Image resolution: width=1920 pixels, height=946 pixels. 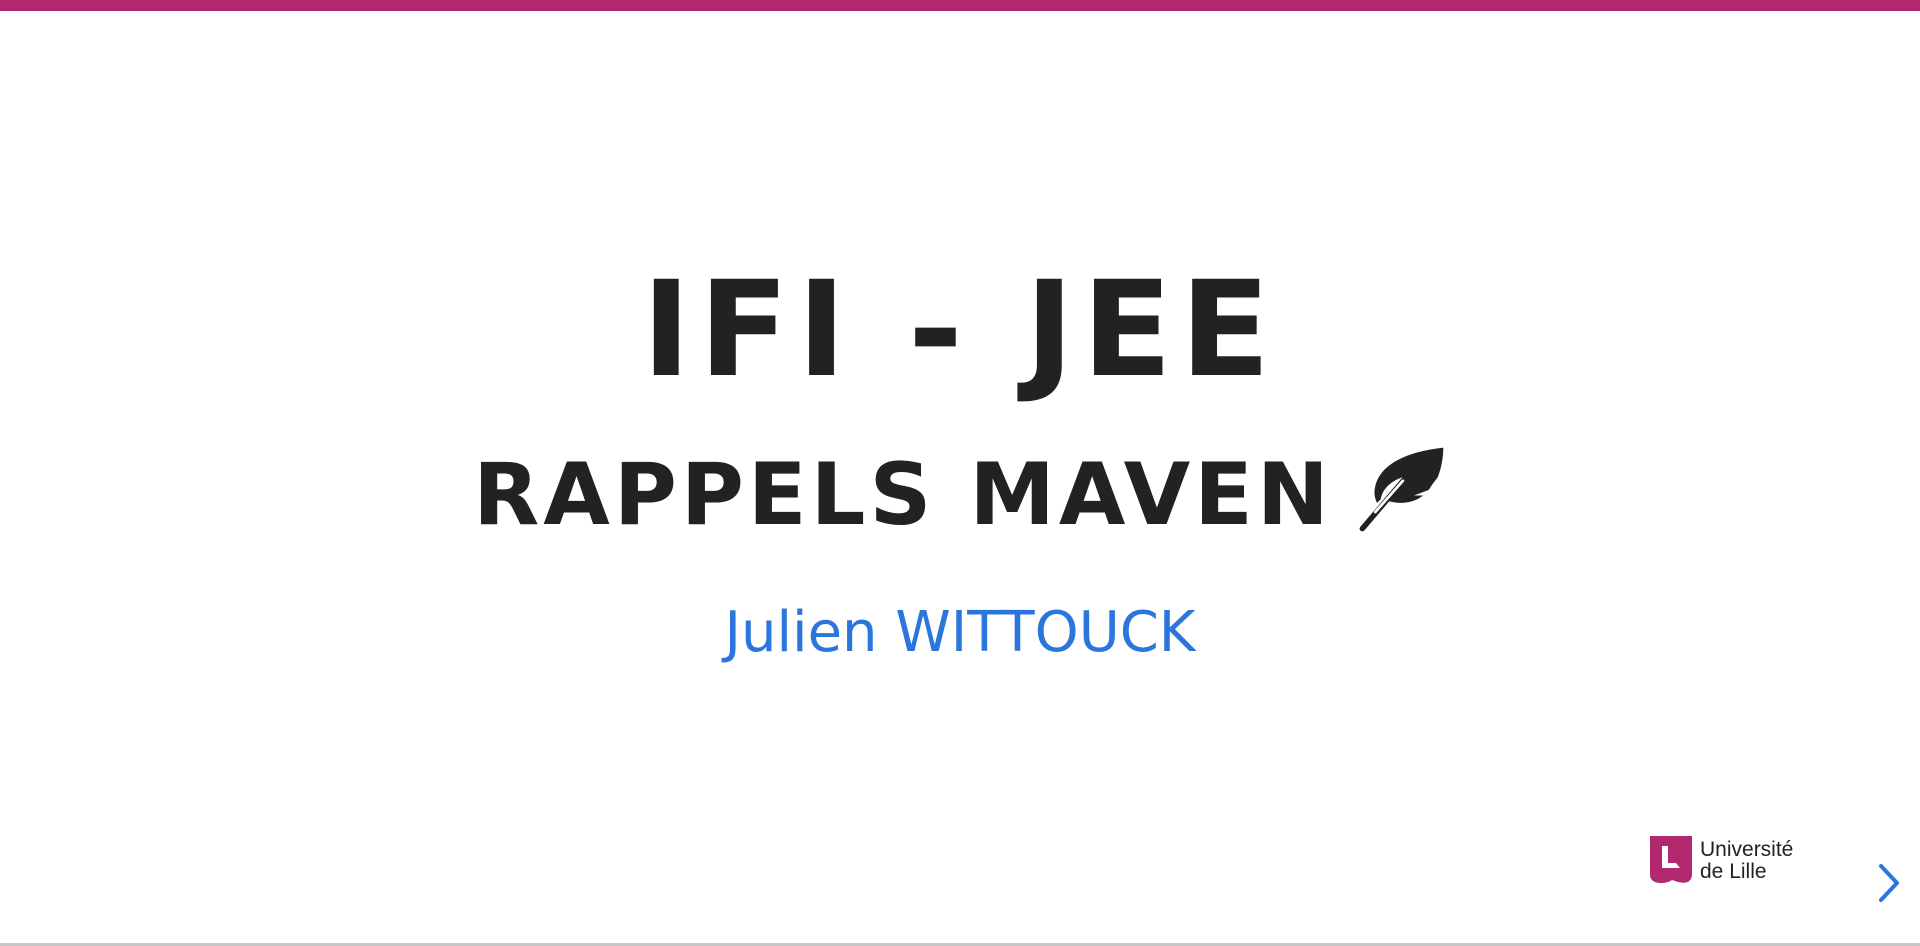 What do you see at coordinates (960, 330) in the screenshot?
I see `slide-title: IFI - JEE` at bounding box center [960, 330].